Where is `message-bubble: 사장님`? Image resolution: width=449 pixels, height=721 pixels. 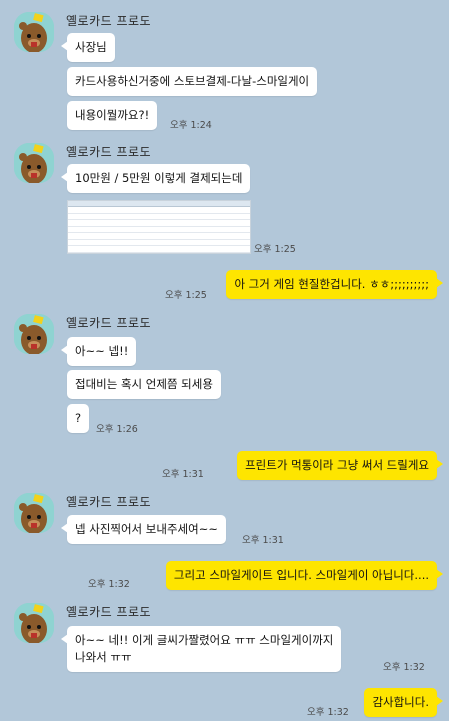 message-bubble: 사장님 is located at coordinates (88, 47).